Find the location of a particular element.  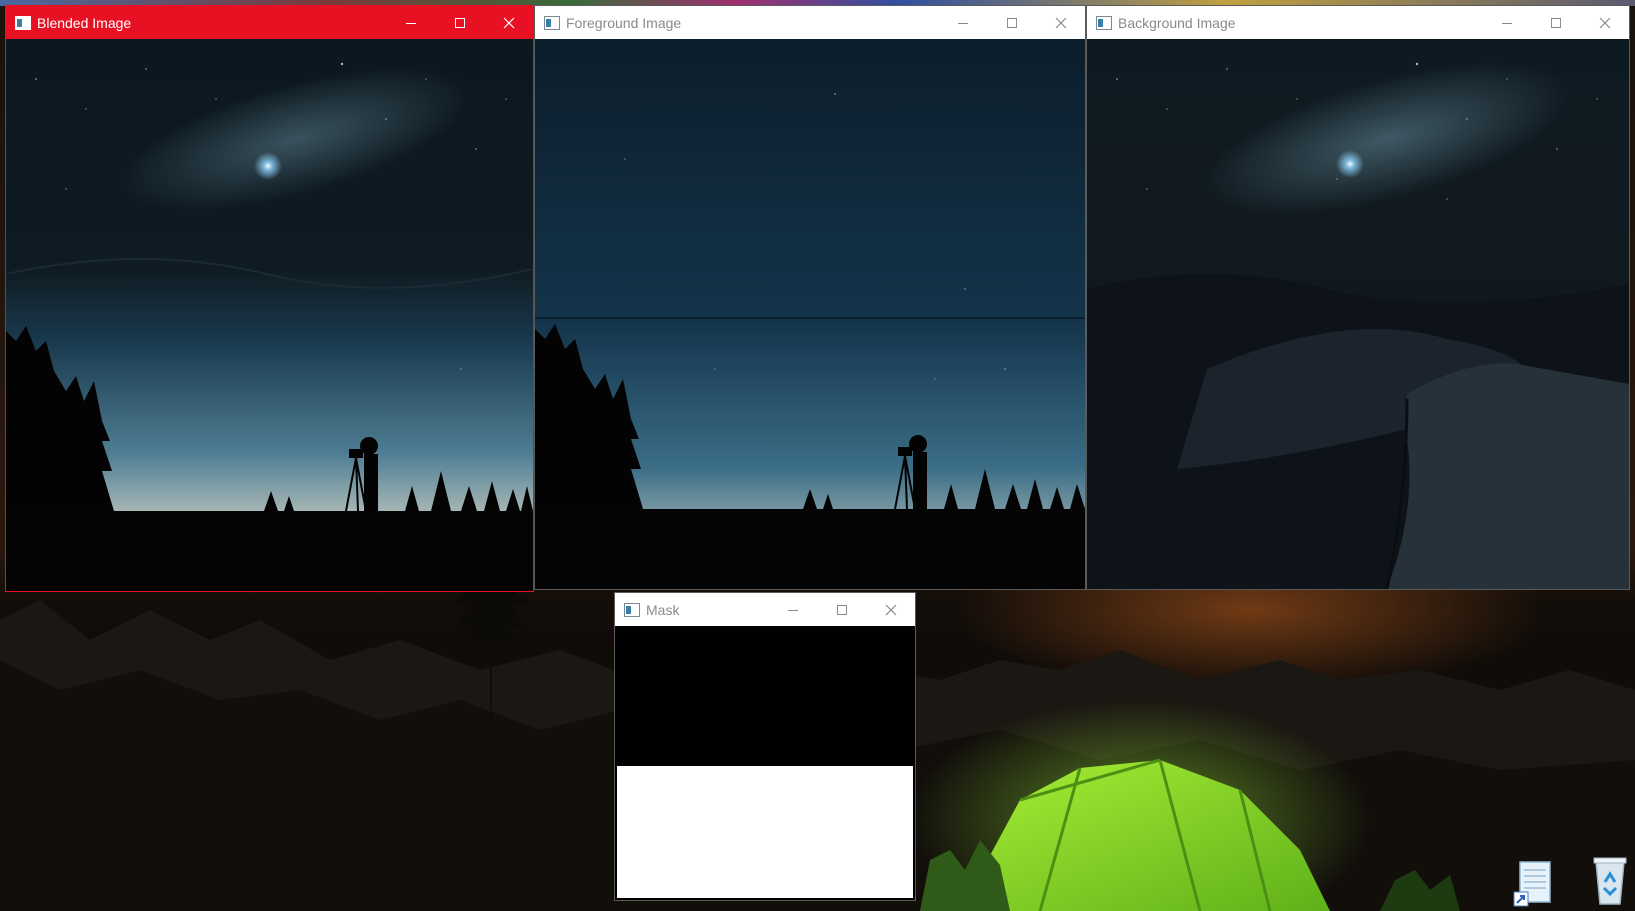

window-title: Background Image is located at coordinates (1177, 22).